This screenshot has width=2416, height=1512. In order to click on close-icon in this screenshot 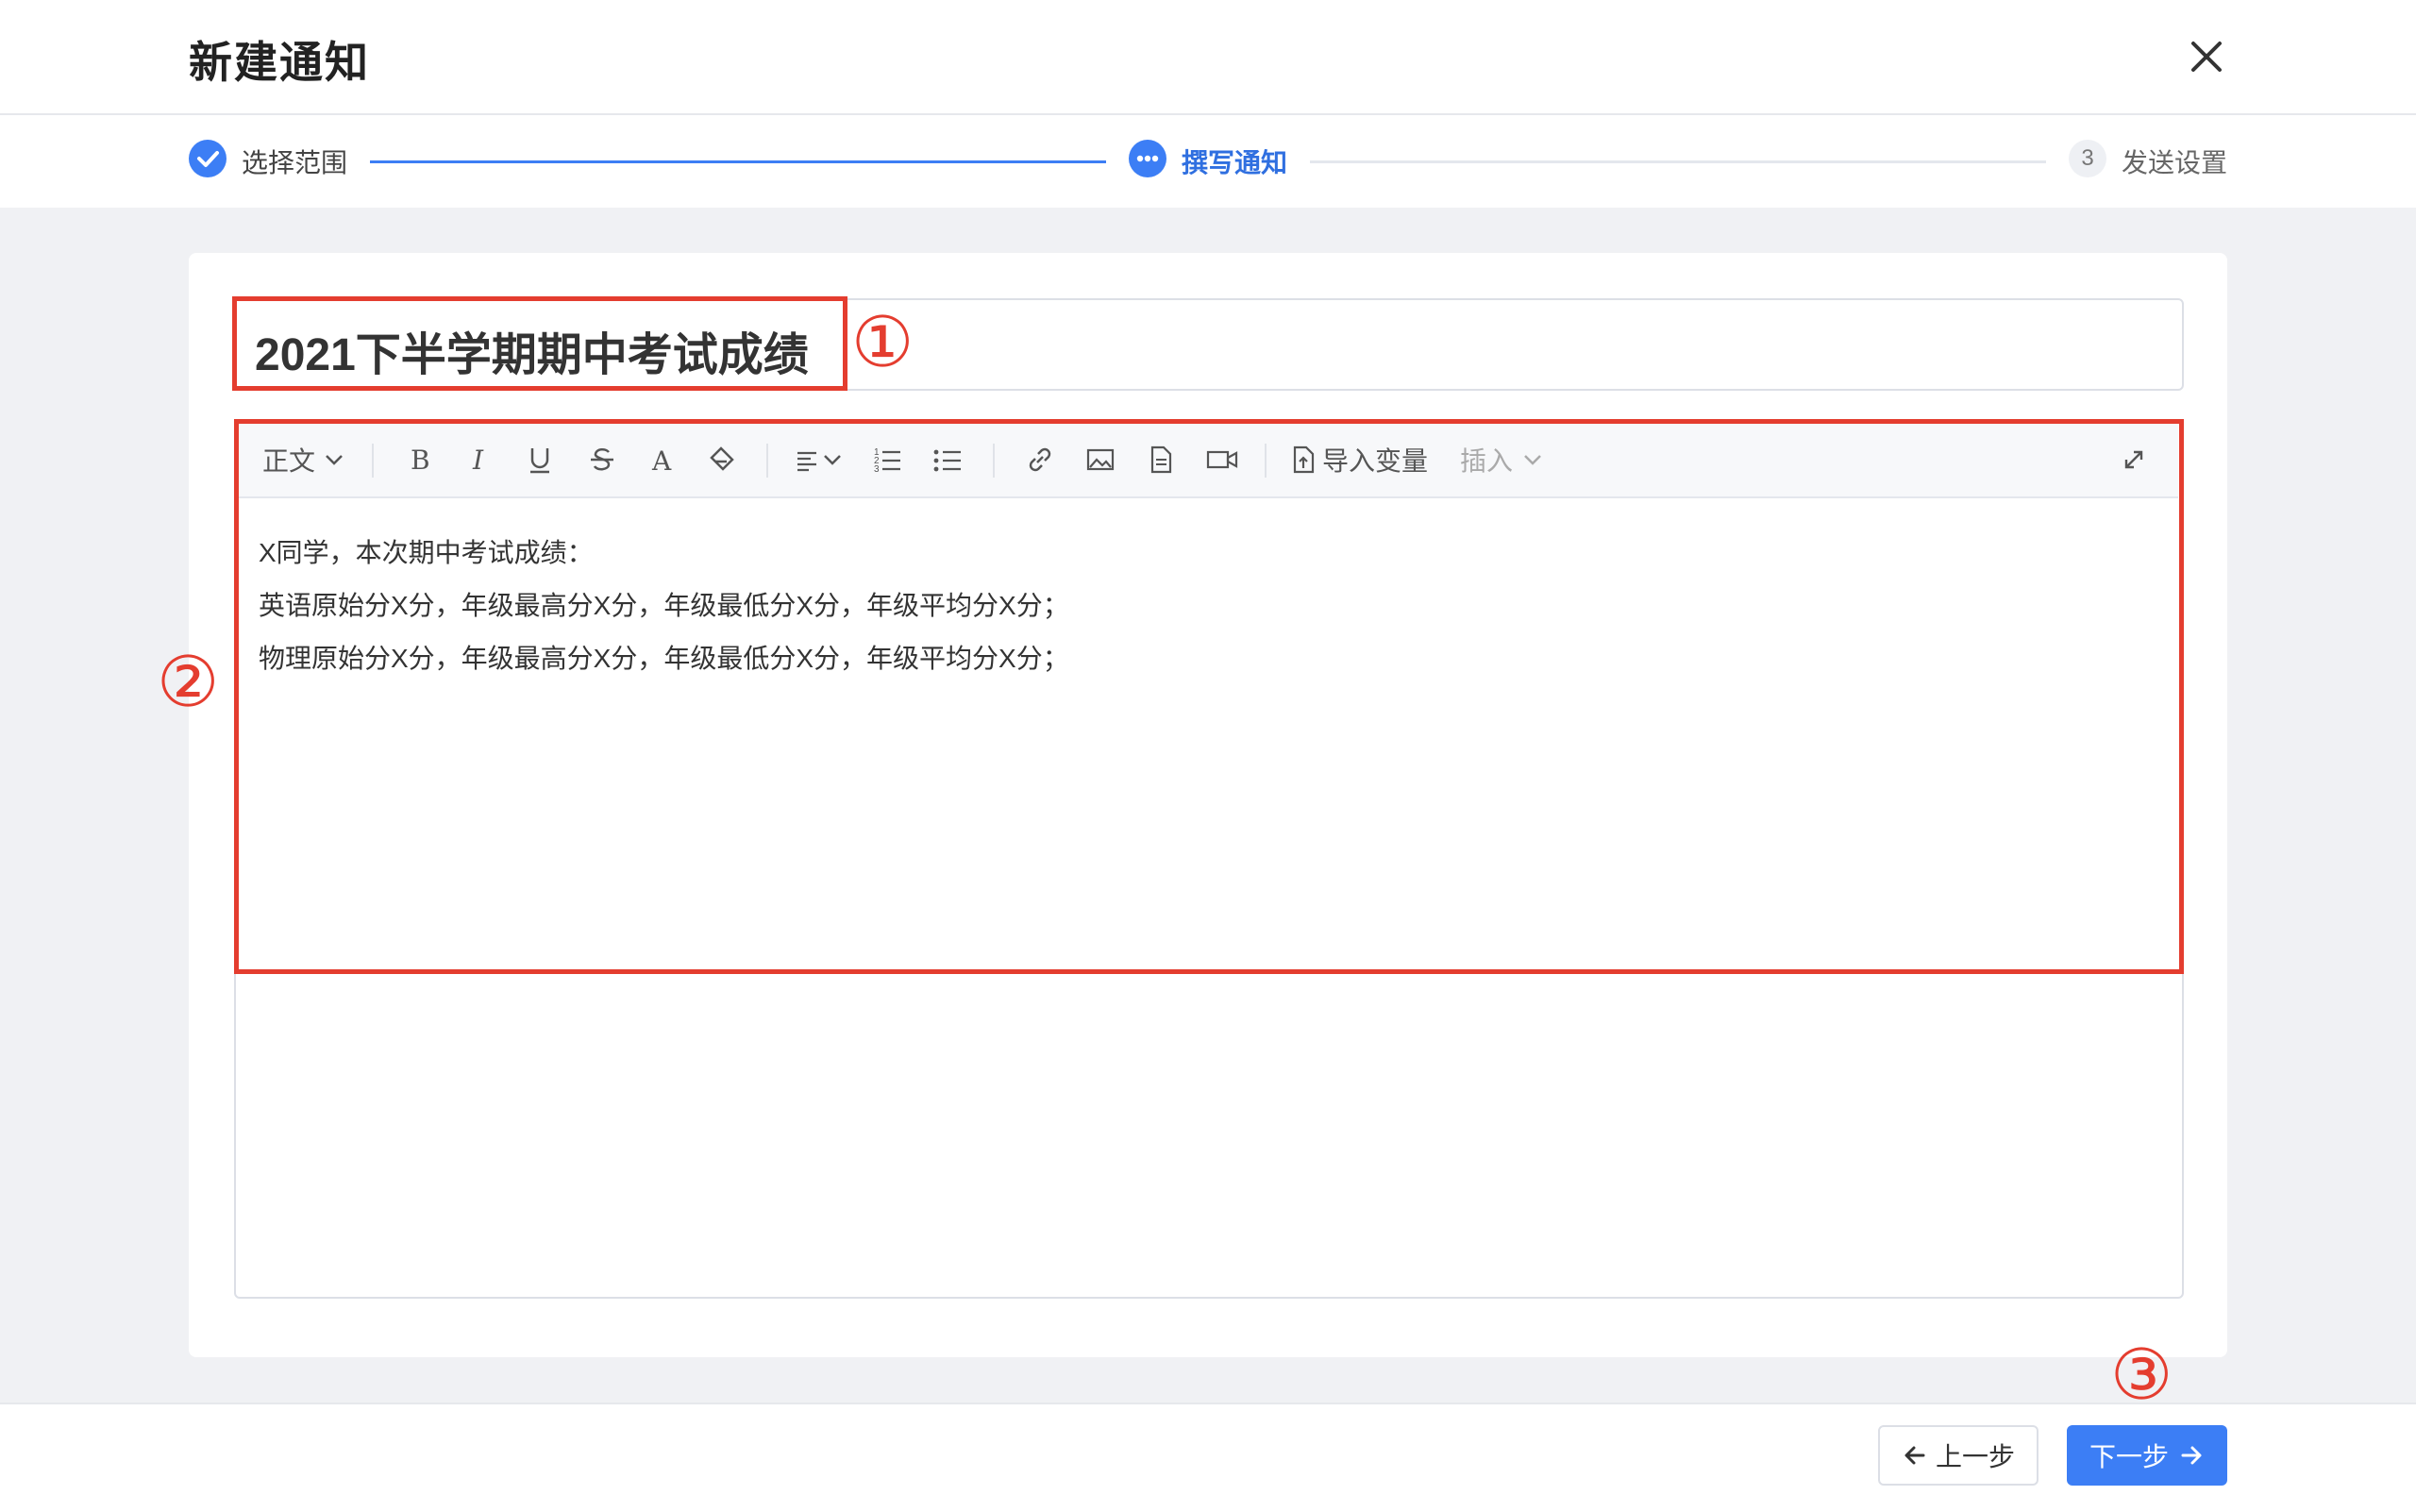, I will do `click(2207, 57)`.